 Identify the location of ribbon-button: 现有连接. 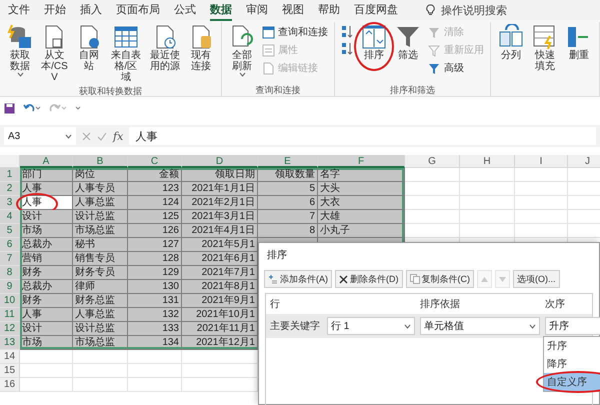
(200, 48).